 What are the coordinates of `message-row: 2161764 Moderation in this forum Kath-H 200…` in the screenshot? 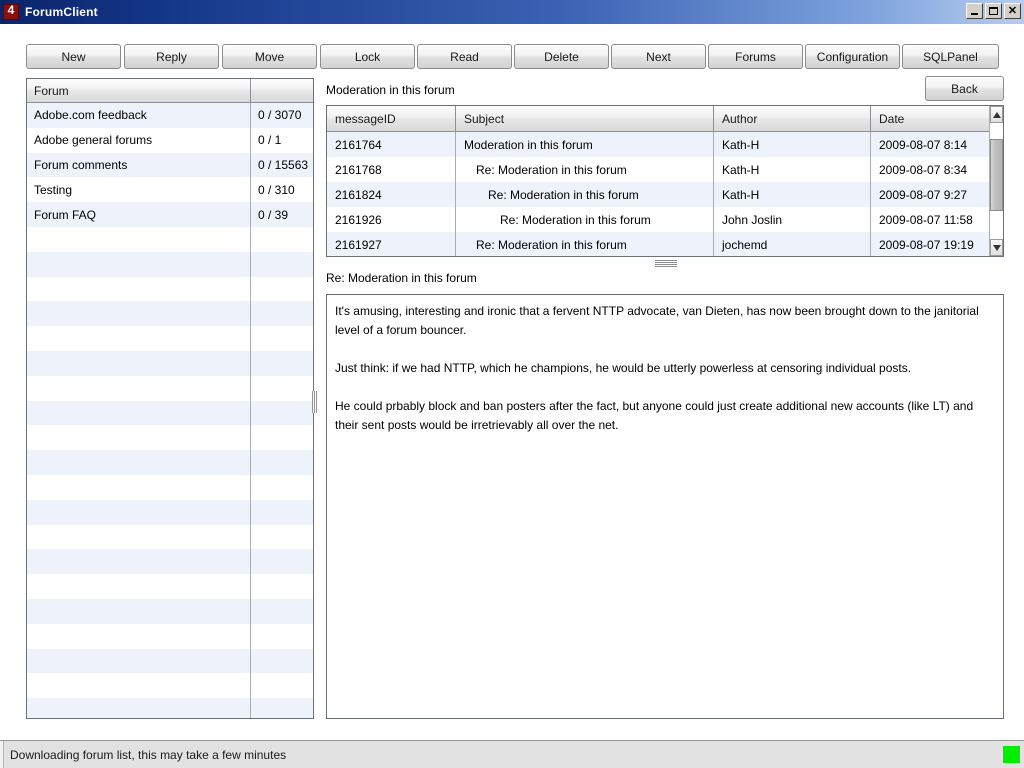 It's located at (658, 144).